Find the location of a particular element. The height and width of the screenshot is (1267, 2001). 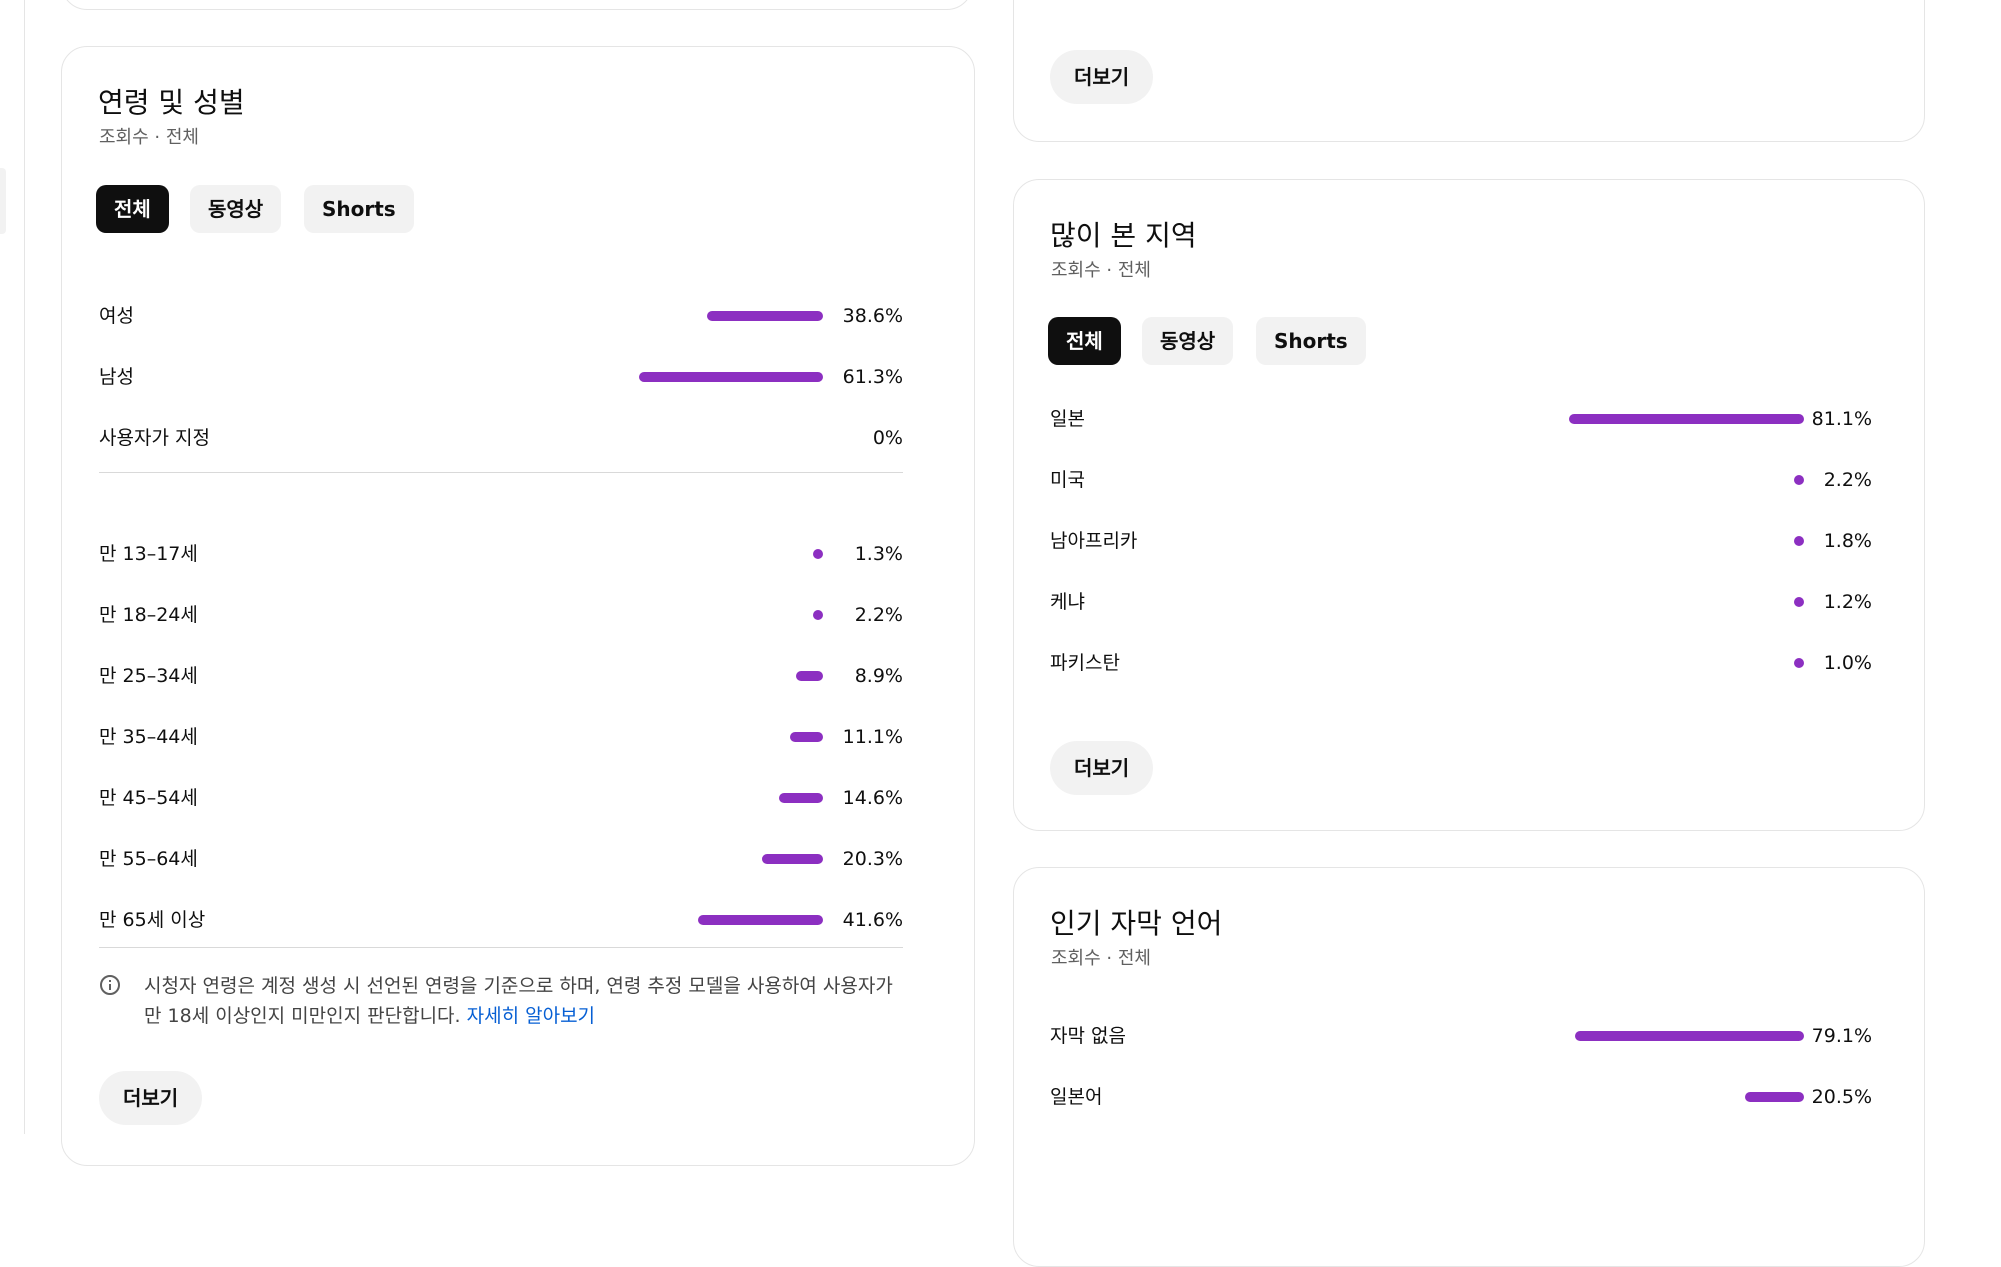

item-value: 1.3% is located at coordinates (878, 554).